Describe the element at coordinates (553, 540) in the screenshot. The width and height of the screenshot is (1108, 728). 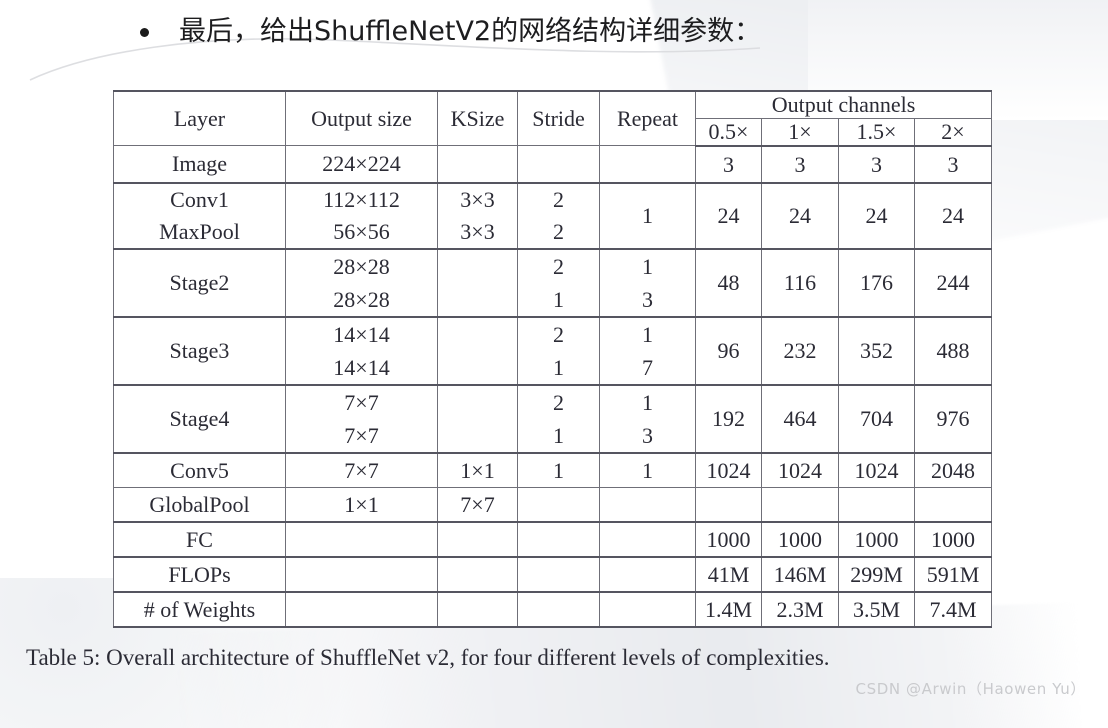
I see `table-row: FC 1000 1000 1000 1000` at that location.